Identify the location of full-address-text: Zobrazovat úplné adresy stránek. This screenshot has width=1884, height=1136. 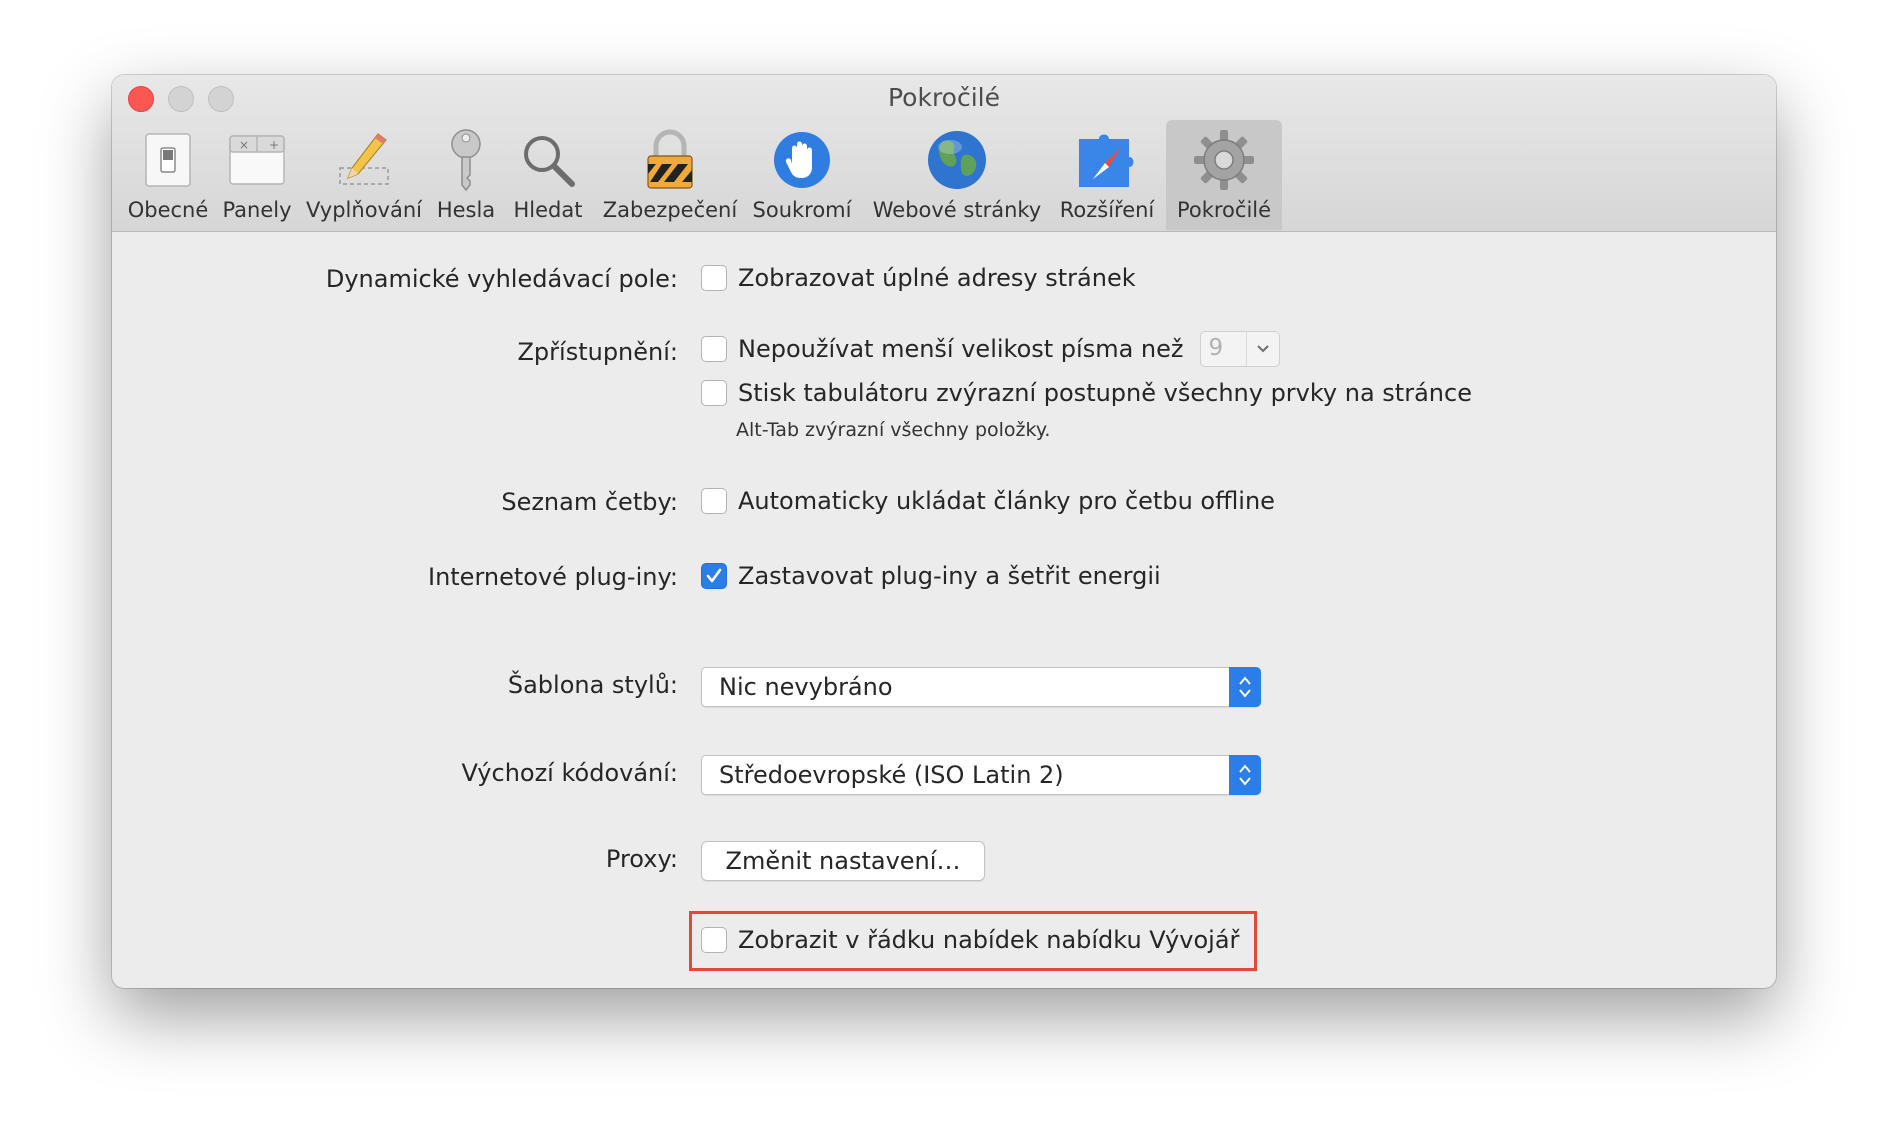
(937, 278).